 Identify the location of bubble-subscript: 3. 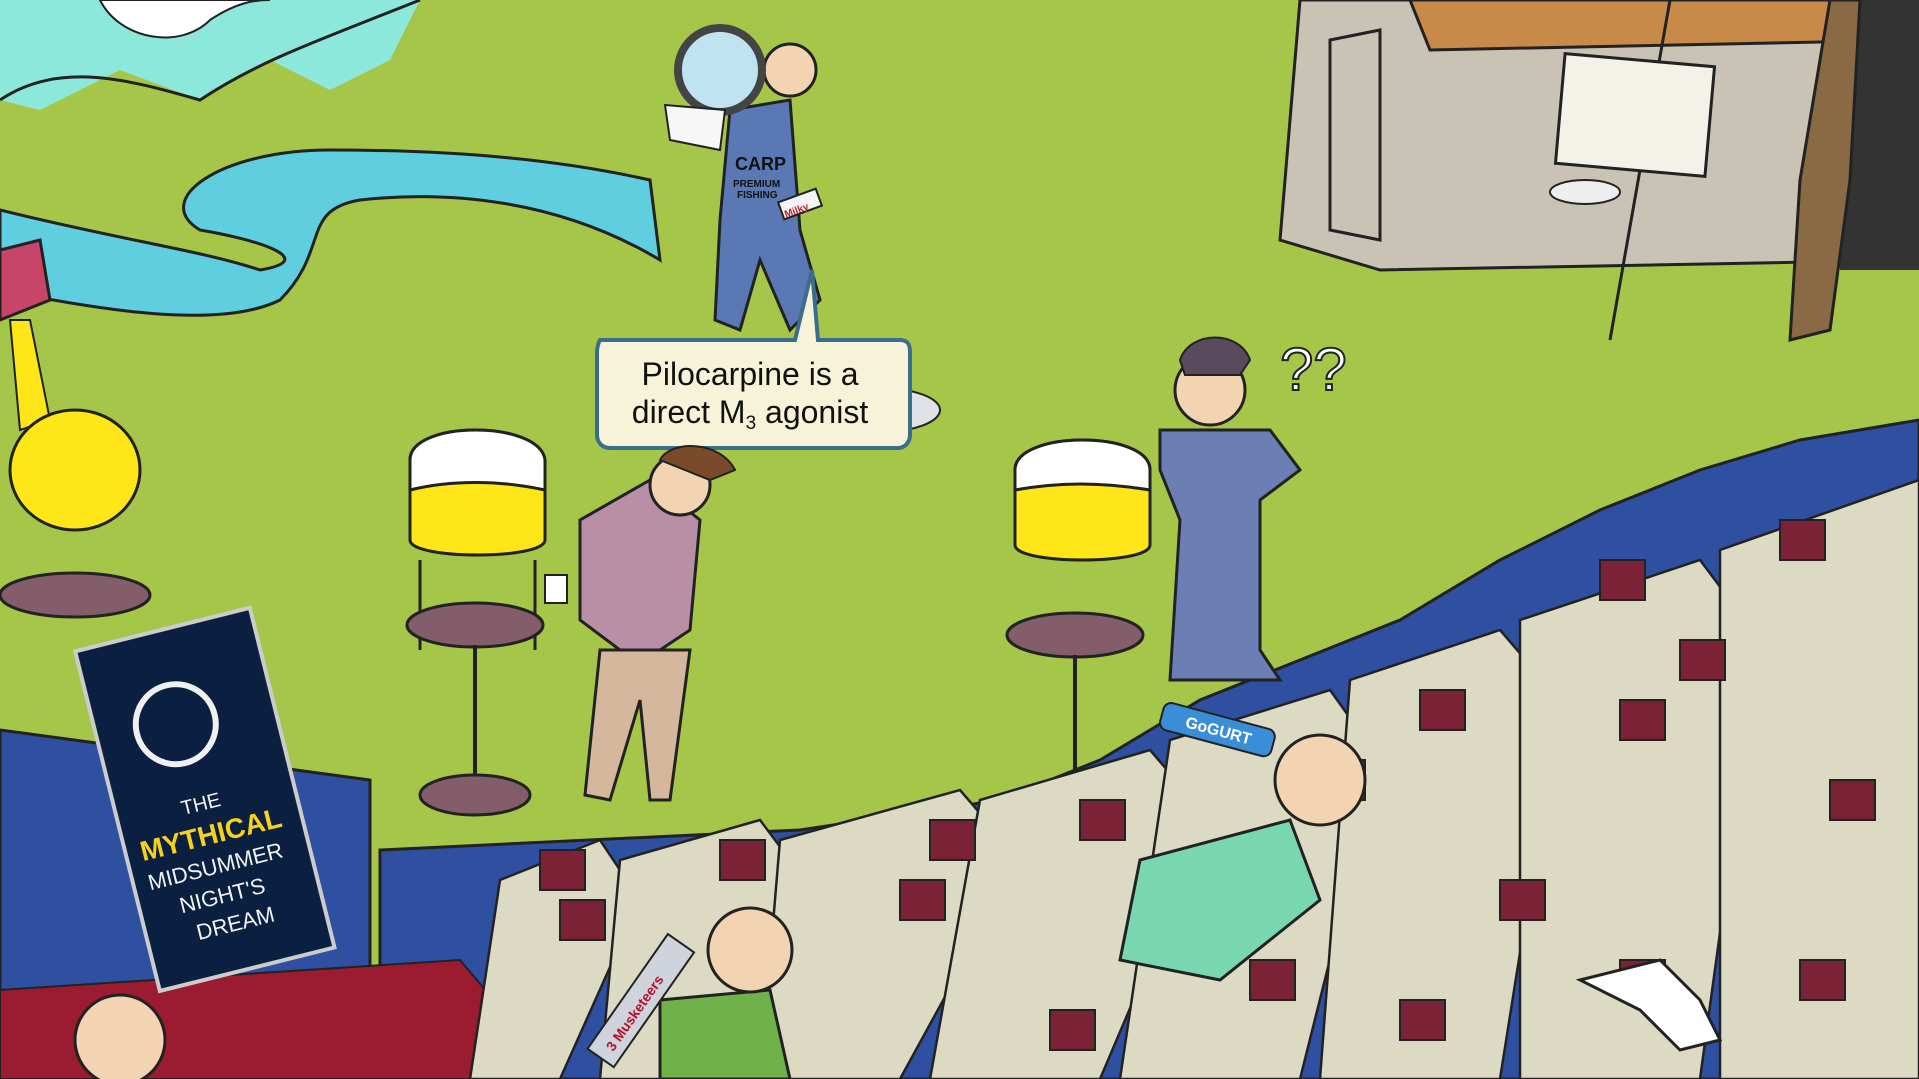
(751, 423).